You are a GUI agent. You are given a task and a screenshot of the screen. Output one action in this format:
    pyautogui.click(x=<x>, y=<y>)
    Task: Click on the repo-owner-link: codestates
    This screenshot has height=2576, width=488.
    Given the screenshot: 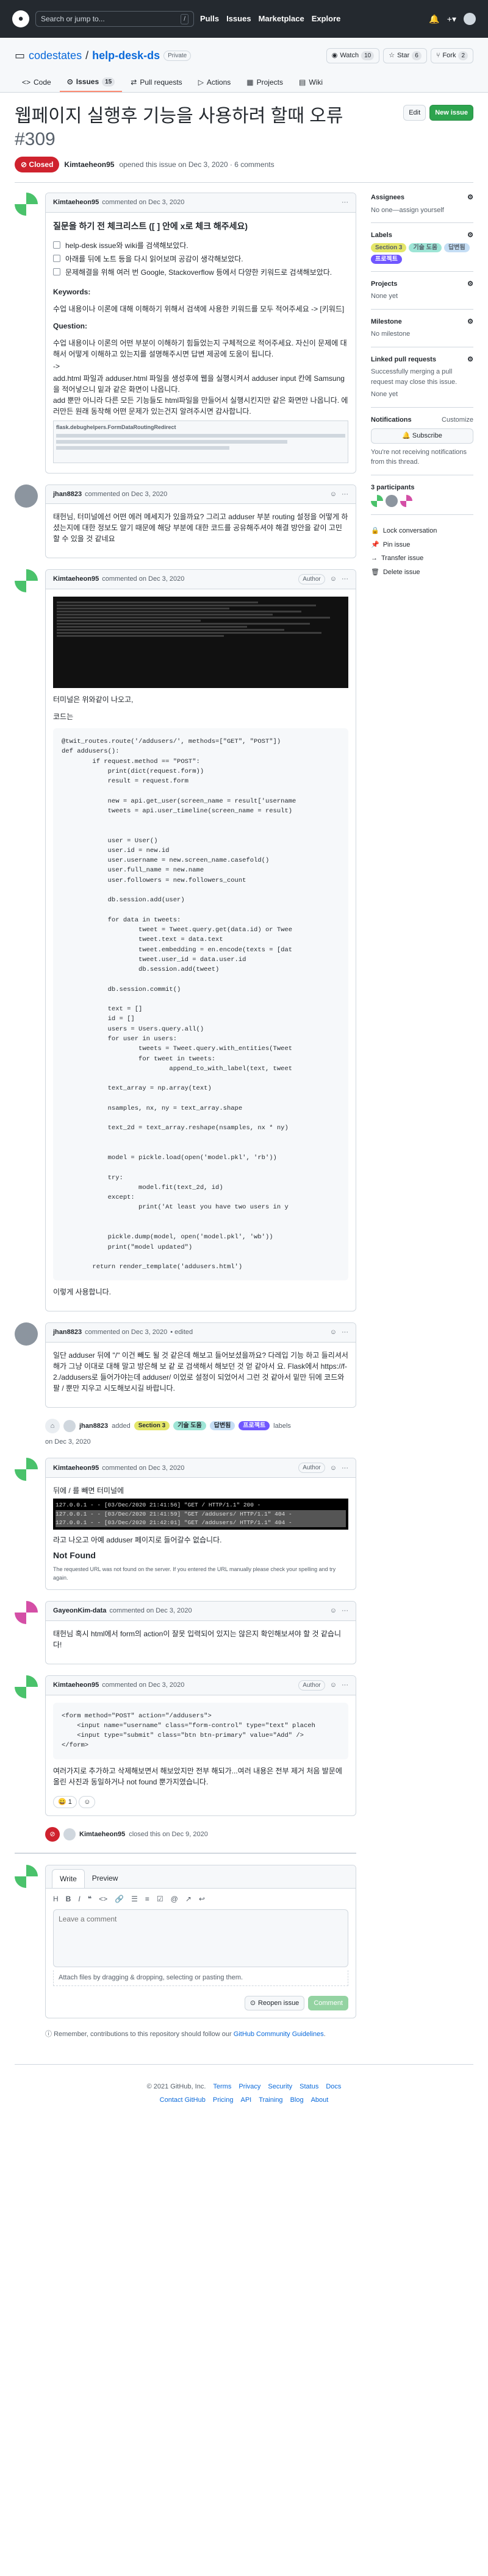 What is the action you would take?
    pyautogui.click(x=56, y=56)
    